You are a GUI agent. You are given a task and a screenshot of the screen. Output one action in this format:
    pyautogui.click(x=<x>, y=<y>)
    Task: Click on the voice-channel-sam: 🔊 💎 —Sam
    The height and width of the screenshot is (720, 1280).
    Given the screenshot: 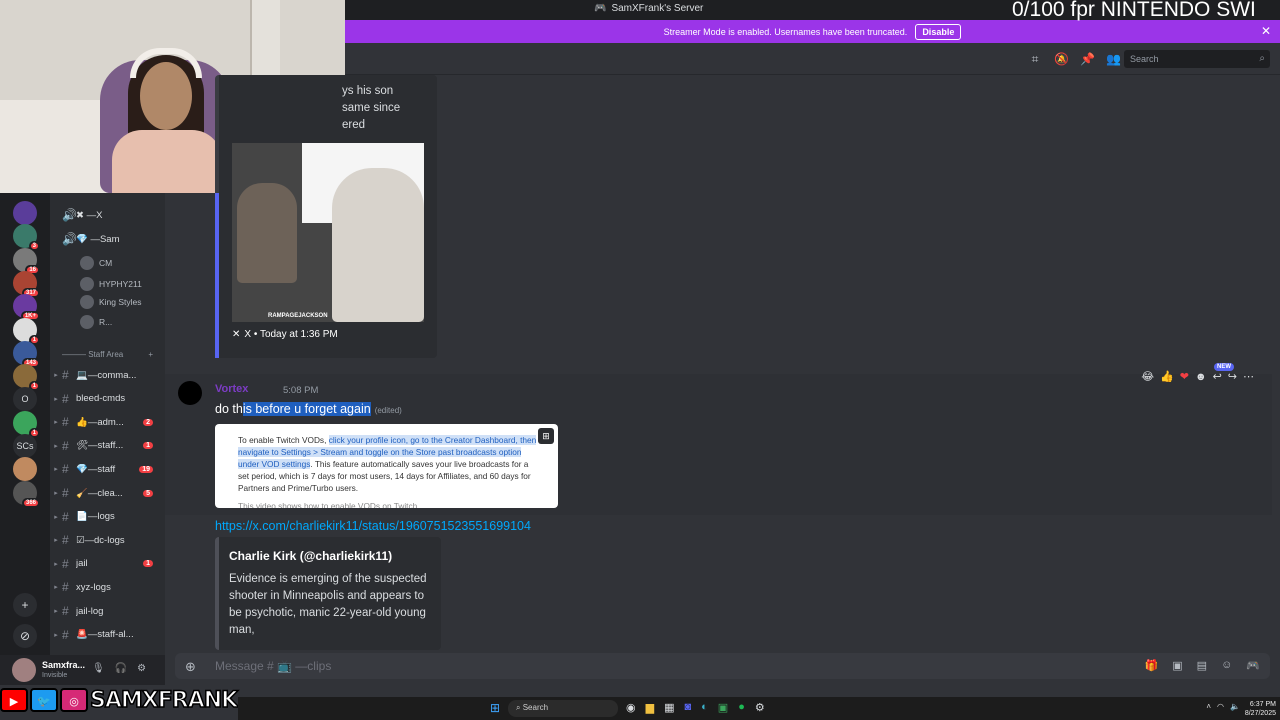 What is the action you would take?
    pyautogui.click(x=107, y=239)
    